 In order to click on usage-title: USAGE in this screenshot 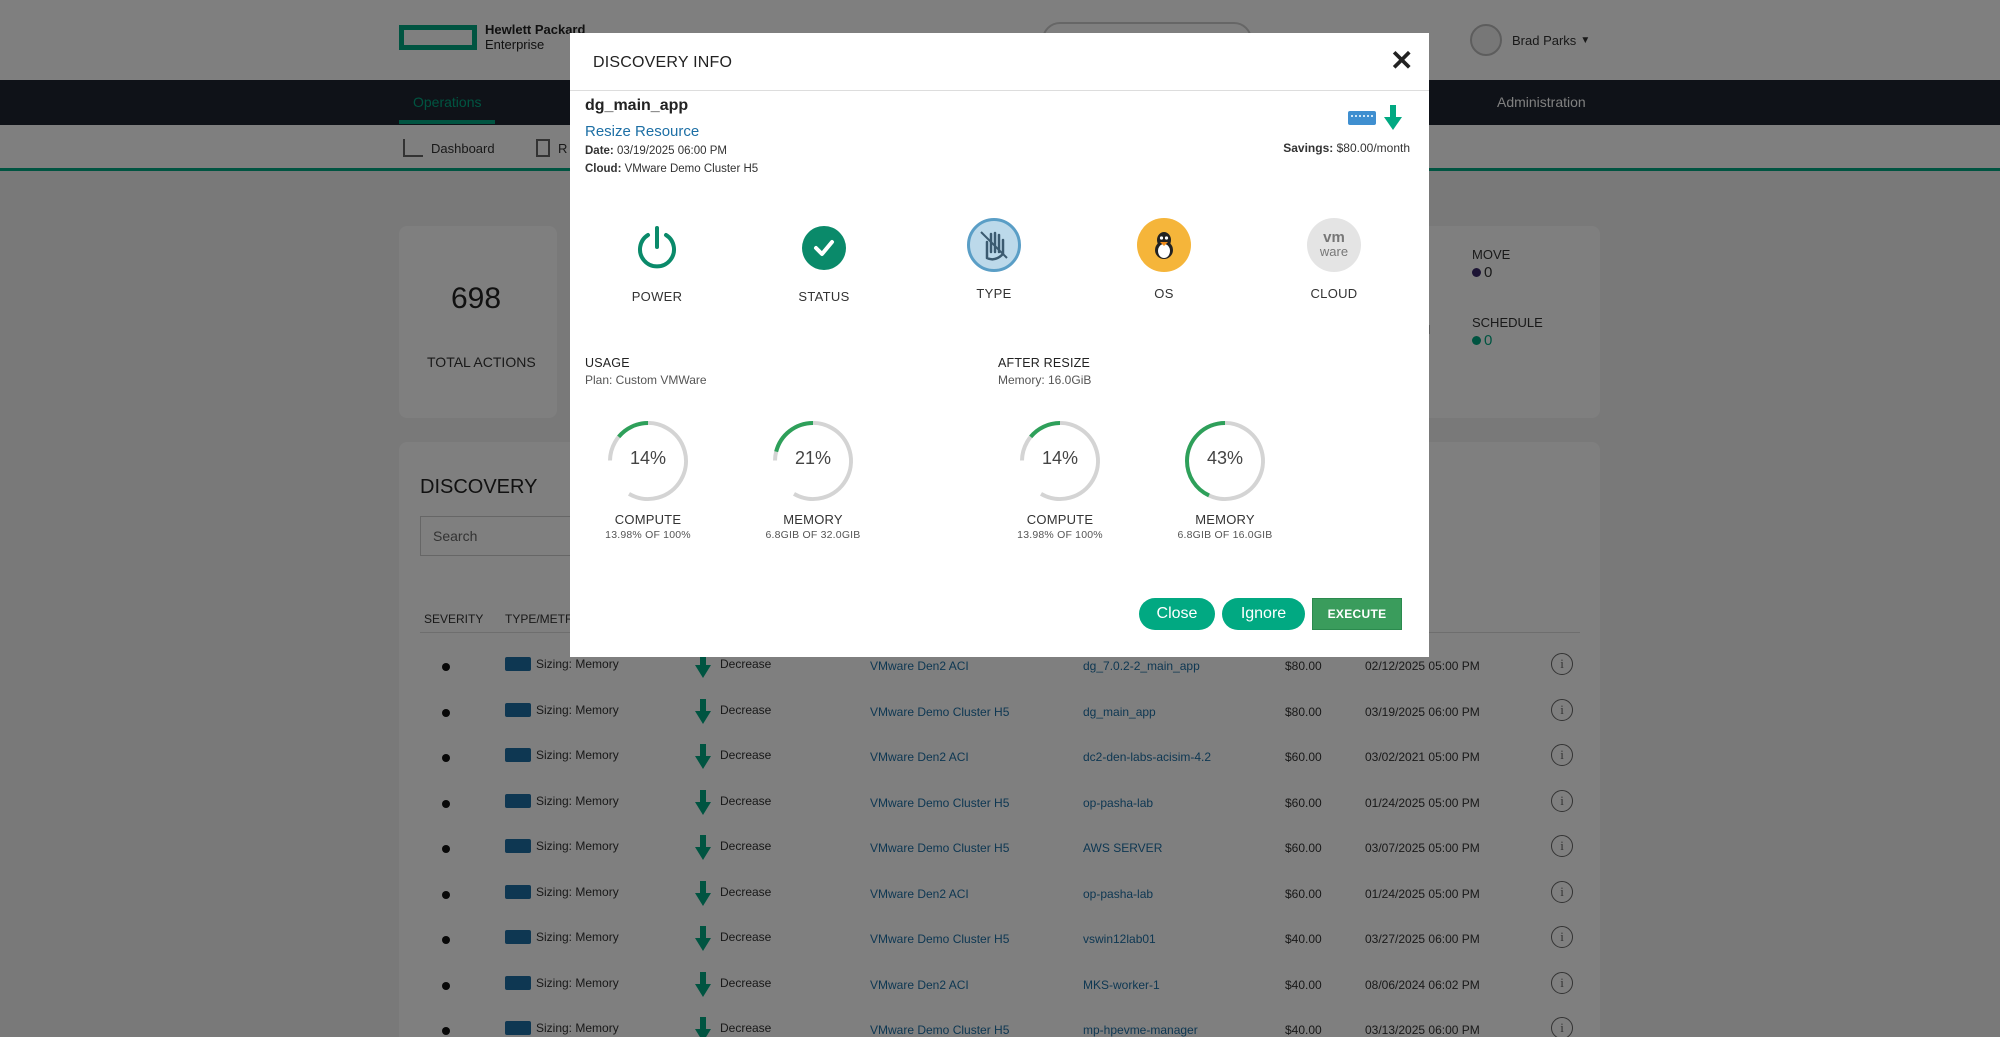, I will do `click(607, 363)`.